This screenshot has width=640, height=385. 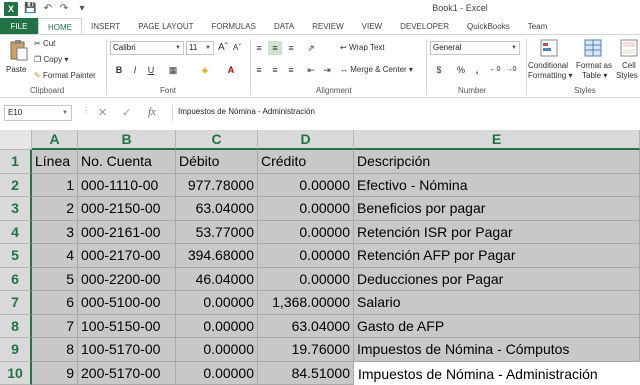 What do you see at coordinates (497, 232) in the screenshot?
I see `table-cell: Retención ISR por Pagar` at bounding box center [497, 232].